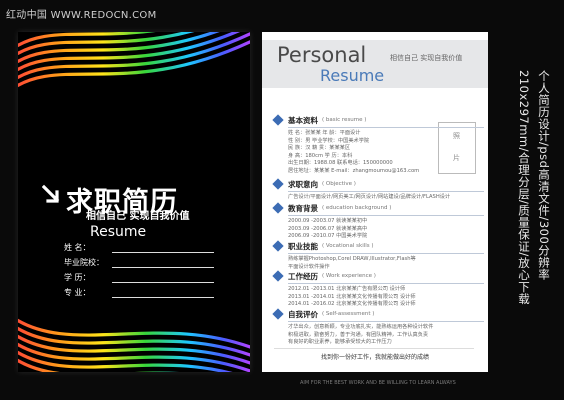 The width and height of the screenshot is (564, 400). Describe the element at coordinates (139, 261) in the screenshot. I see `school-field: 毕业院校：` at that location.